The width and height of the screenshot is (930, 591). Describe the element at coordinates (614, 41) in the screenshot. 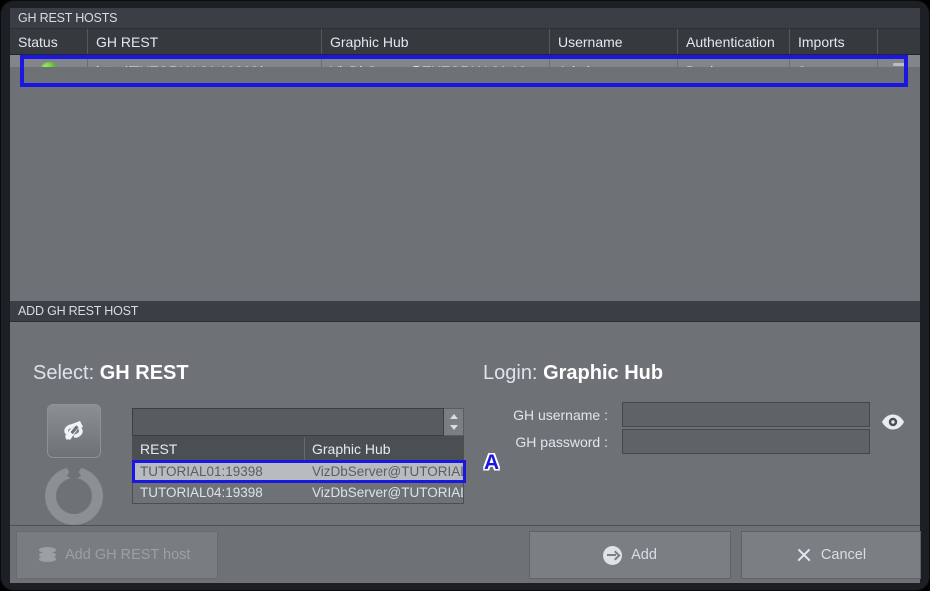

I see `column-header-username: Username` at that location.